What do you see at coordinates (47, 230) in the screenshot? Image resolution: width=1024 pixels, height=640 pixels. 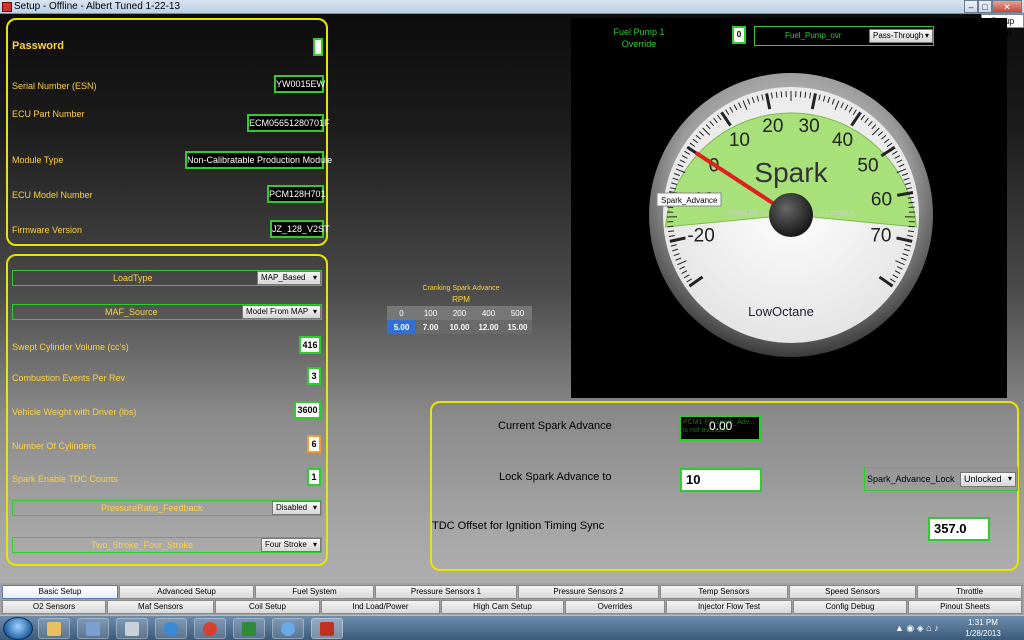 I see `firmware-version-label: Firmware Version` at bounding box center [47, 230].